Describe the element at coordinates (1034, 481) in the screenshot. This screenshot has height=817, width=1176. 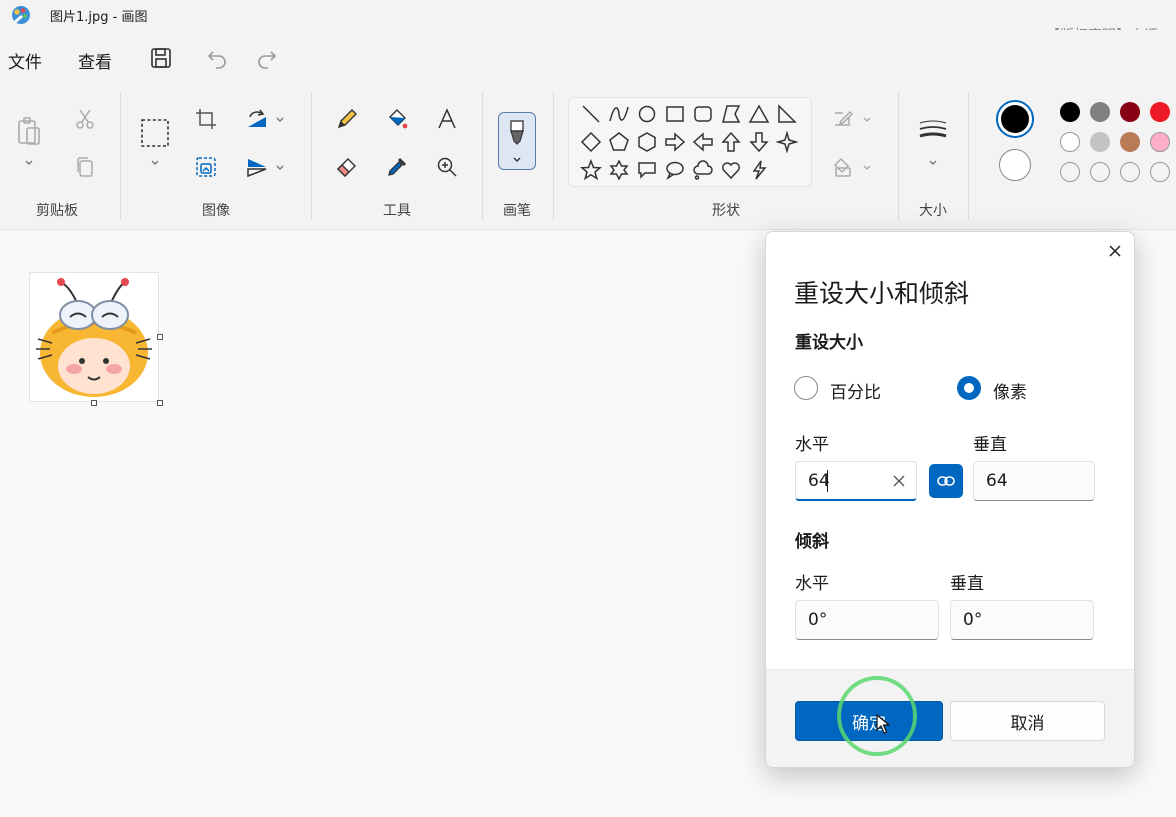
I see `resize-vertical-input: 64` at that location.